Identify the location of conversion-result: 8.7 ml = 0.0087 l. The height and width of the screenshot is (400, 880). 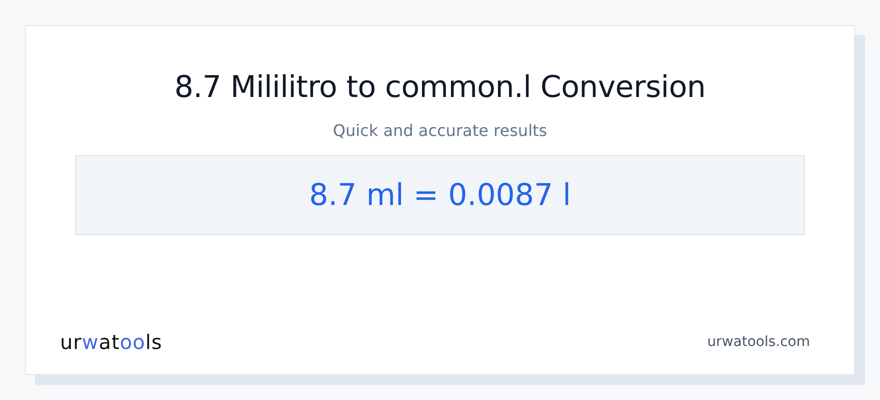
(440, 195).